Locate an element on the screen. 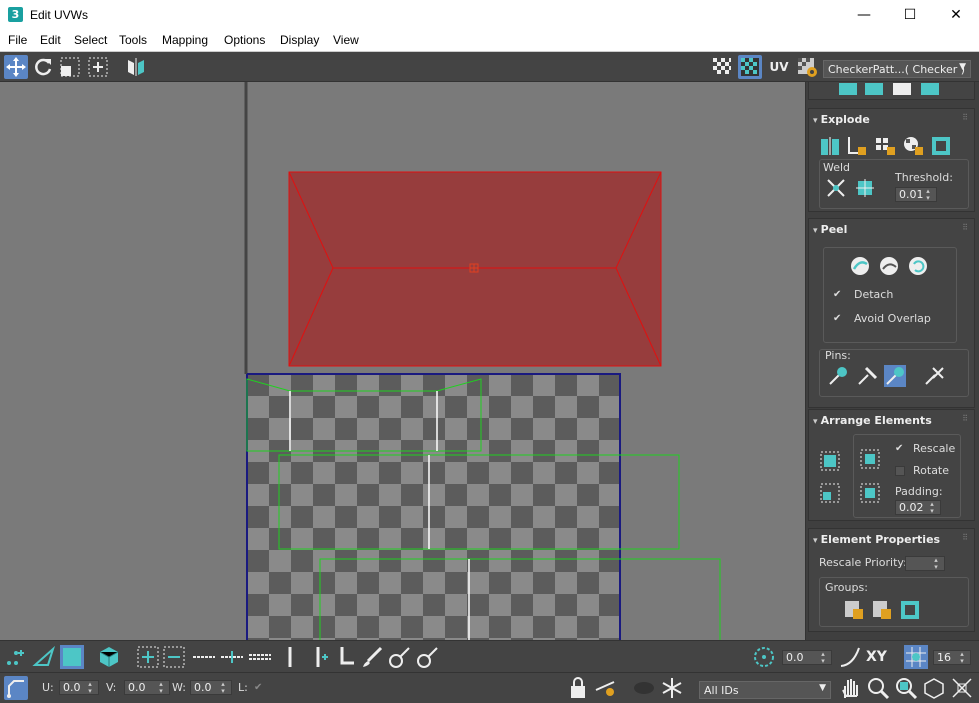 Image resolution: width=979 pixels, height=703 pixels. menu-edit: Edit is located at coordinates (50, 40).